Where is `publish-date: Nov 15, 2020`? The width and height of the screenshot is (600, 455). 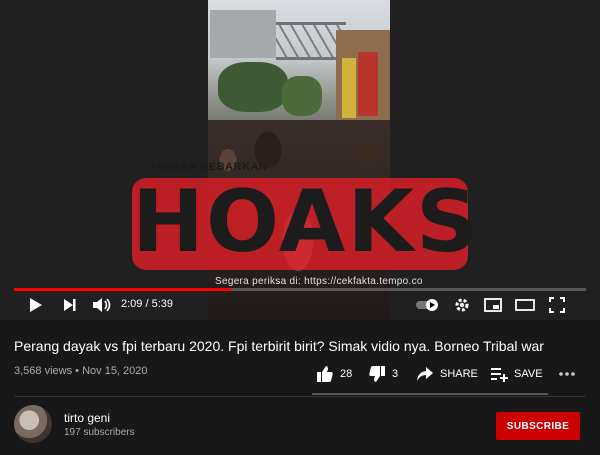 publish-date: Nov 15, 2020 is located at coordinates (115, 371).